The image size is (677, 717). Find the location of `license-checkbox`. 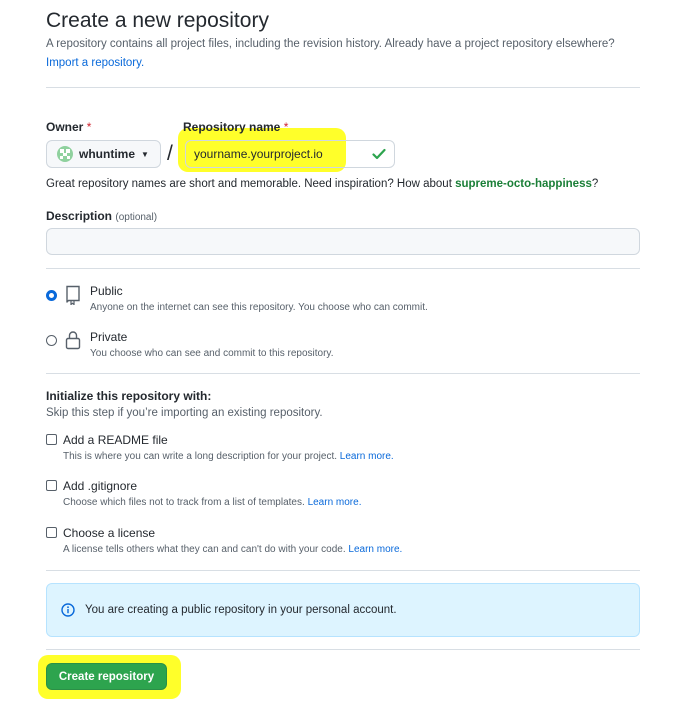

license-checkbox is located at coordinates (51, 532).